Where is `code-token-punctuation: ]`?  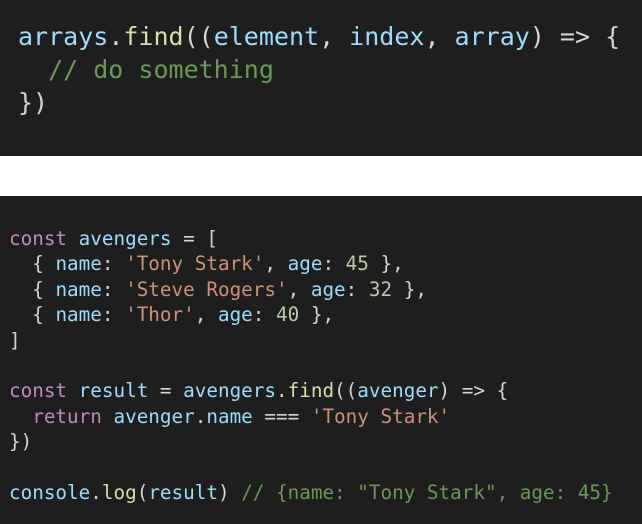
code-token-punctuation: ] is located at coordinates (15, 340).